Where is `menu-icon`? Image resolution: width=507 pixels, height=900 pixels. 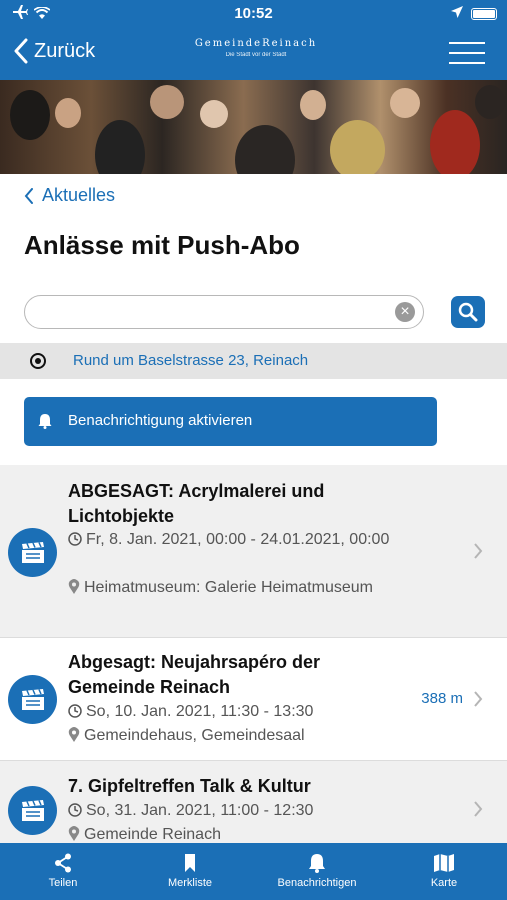 menu-icon is located at coordinates (467, 53).